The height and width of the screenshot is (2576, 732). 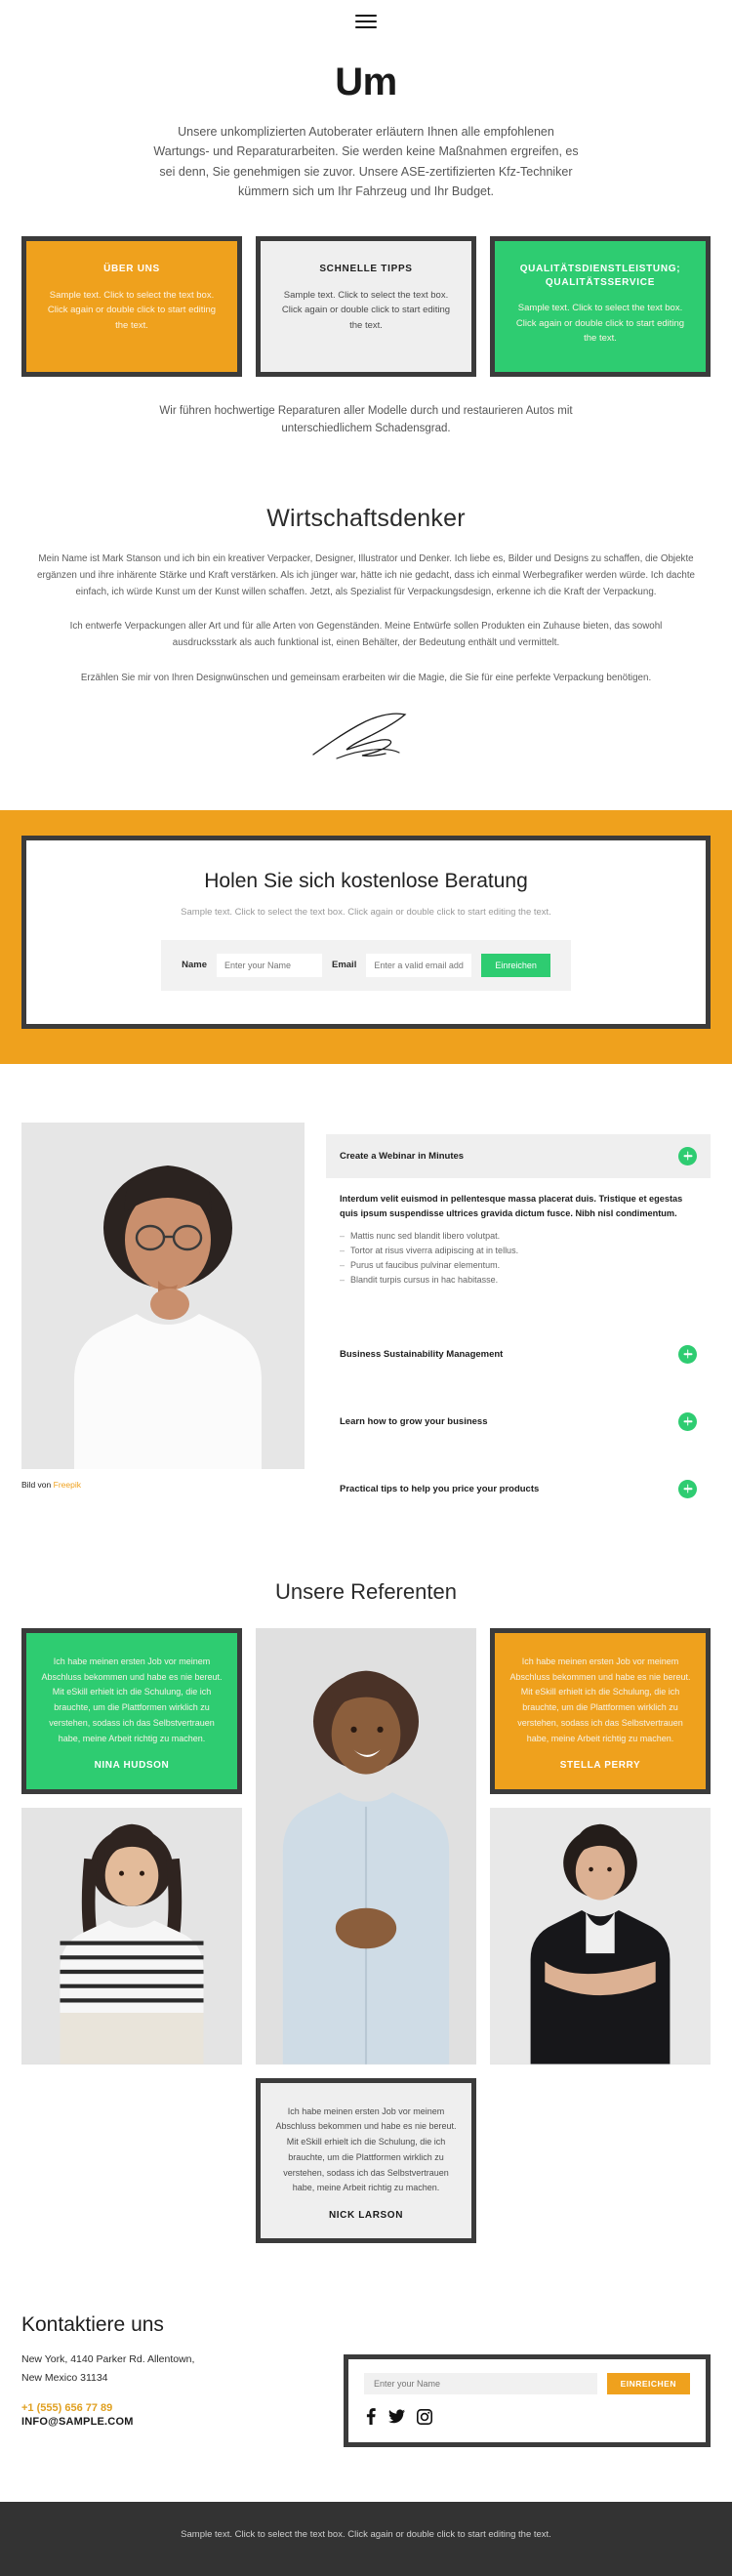 What do you see at coordinates (518, 1422) in the screenshot?
I see `accordion-item-grow: Learn how to grow your business` at bounding box center [518, 1422].